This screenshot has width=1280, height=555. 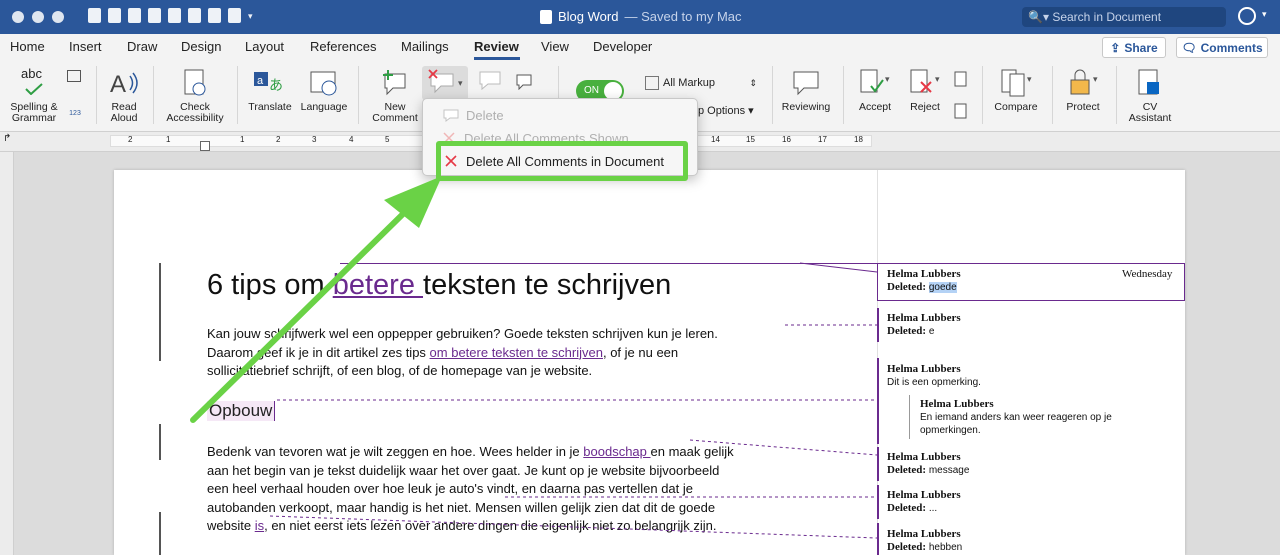 I want to click on cv-assistant-button: CV Assistant, so click(x=1150, y=96).